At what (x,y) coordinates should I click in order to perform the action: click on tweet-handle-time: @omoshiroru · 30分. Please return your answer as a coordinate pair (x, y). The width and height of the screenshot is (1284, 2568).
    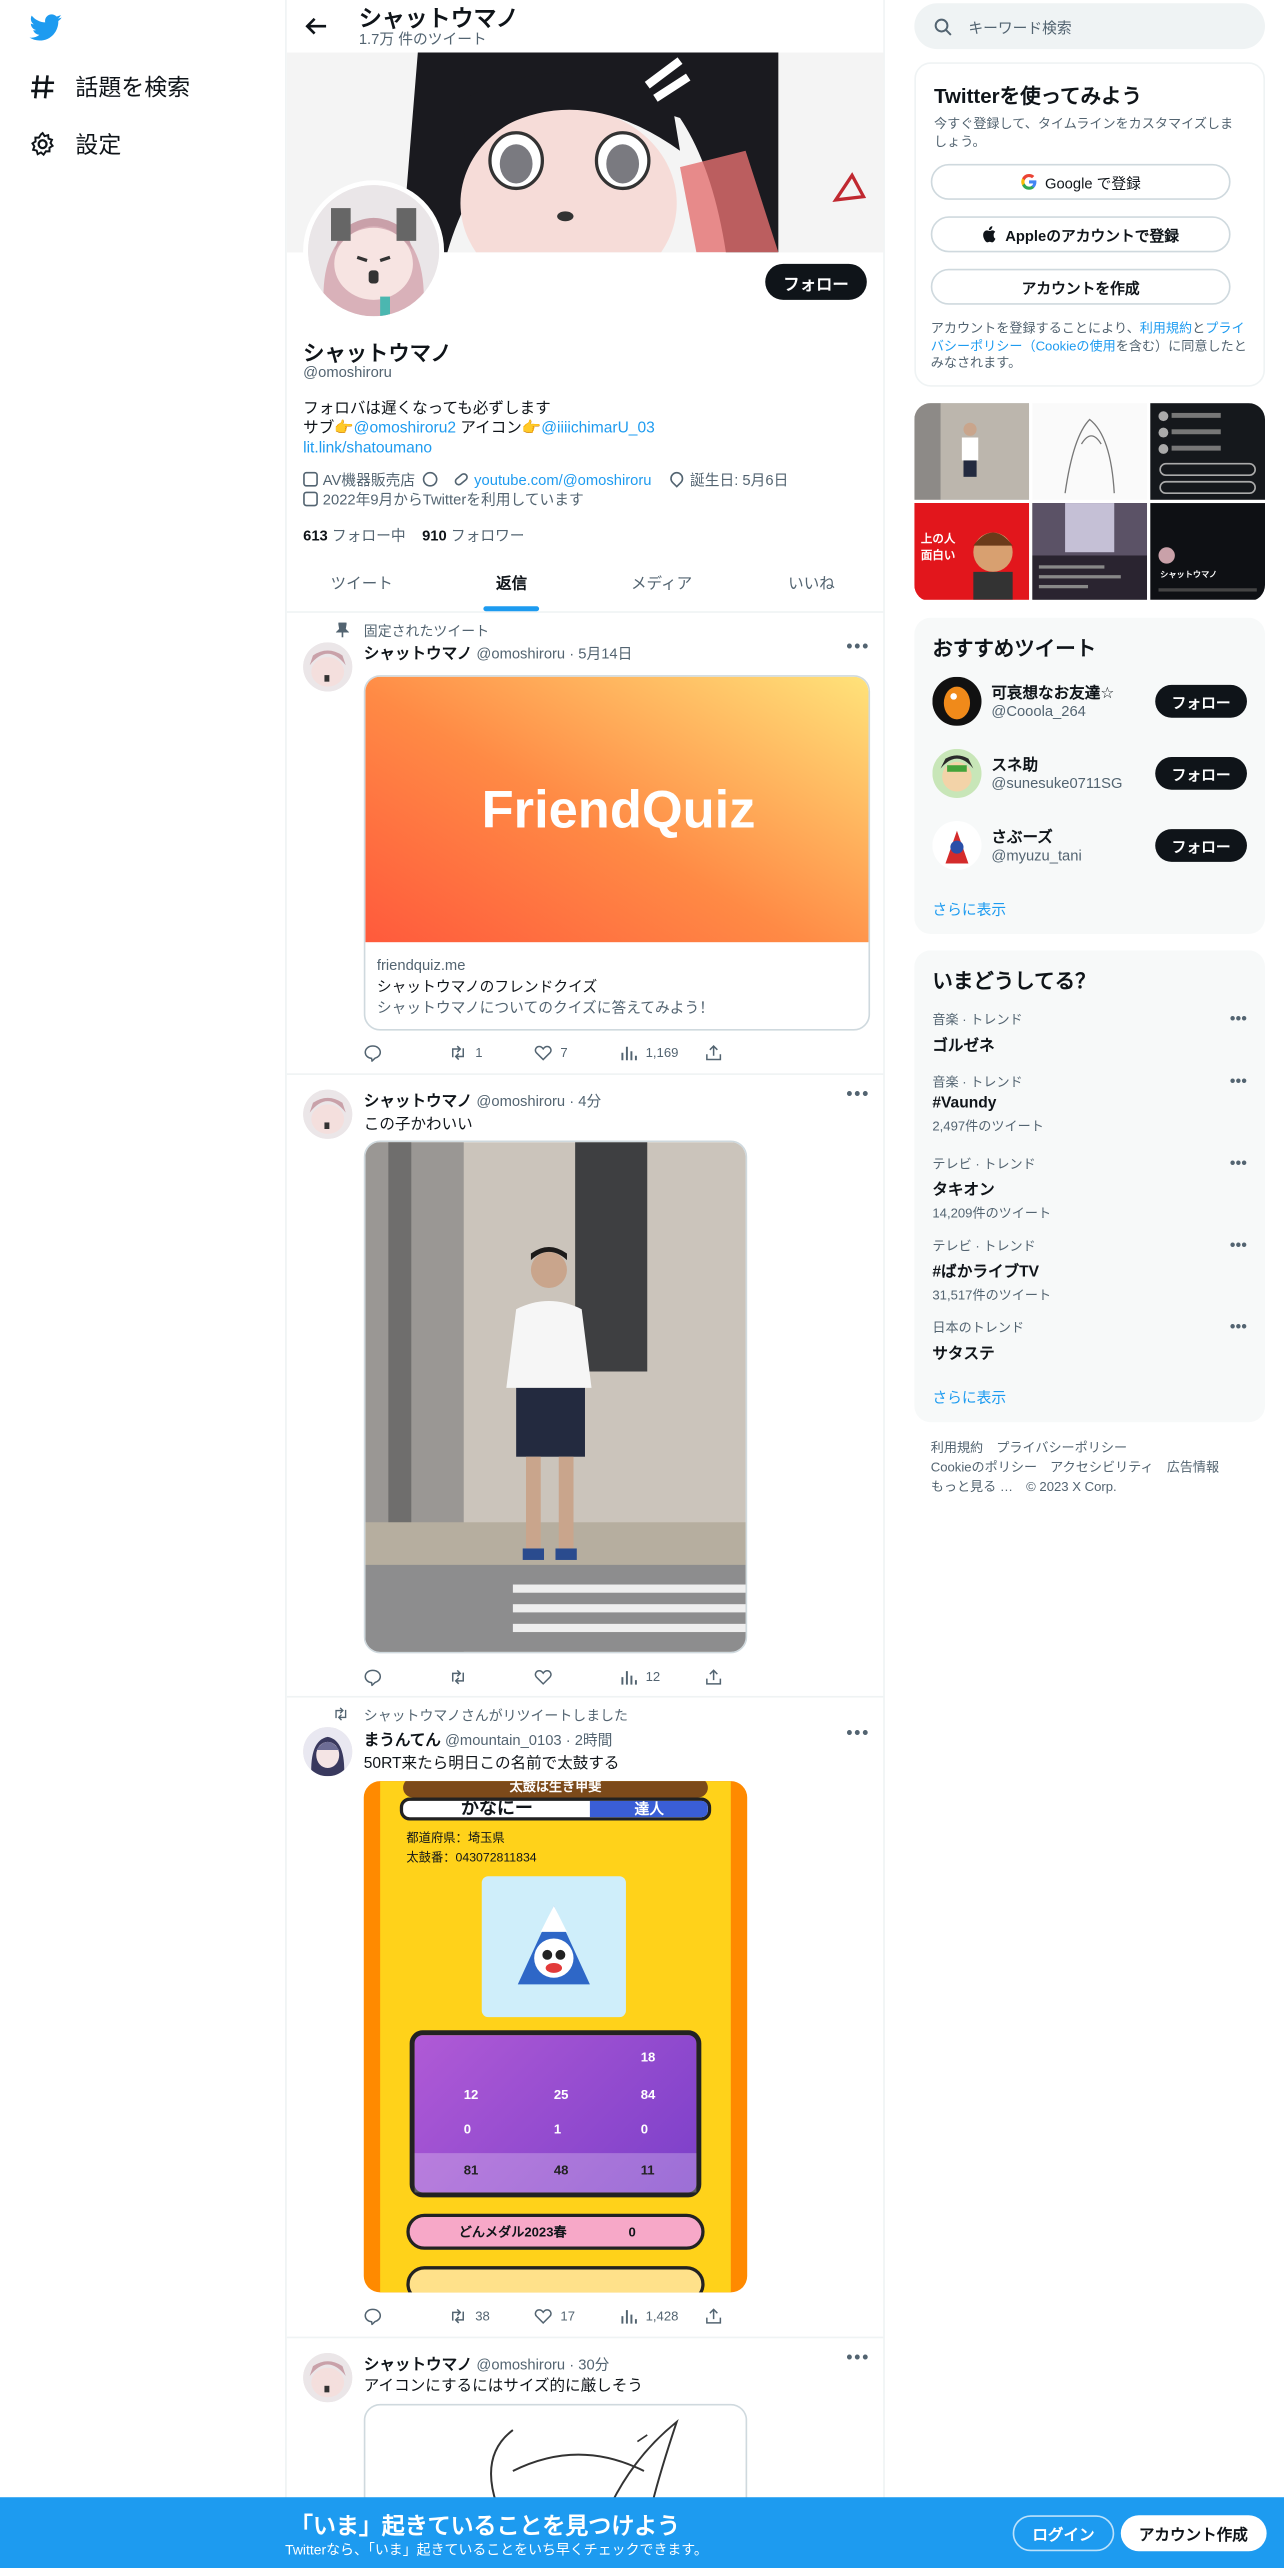
    Looking at the image, I should click on (542, 2364).